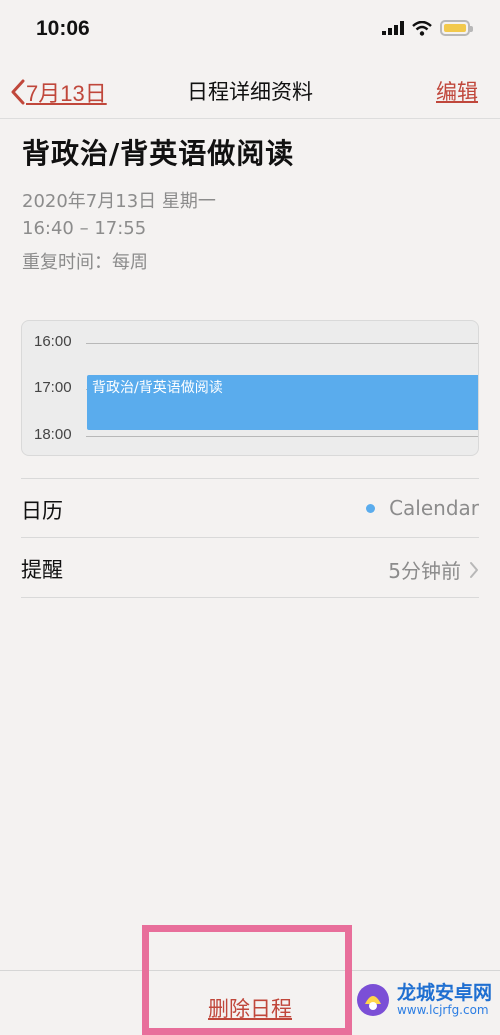 Image resolution: width=500 pixels, height=1035 pixels. I want to click on status-icons, so click(427, 28).